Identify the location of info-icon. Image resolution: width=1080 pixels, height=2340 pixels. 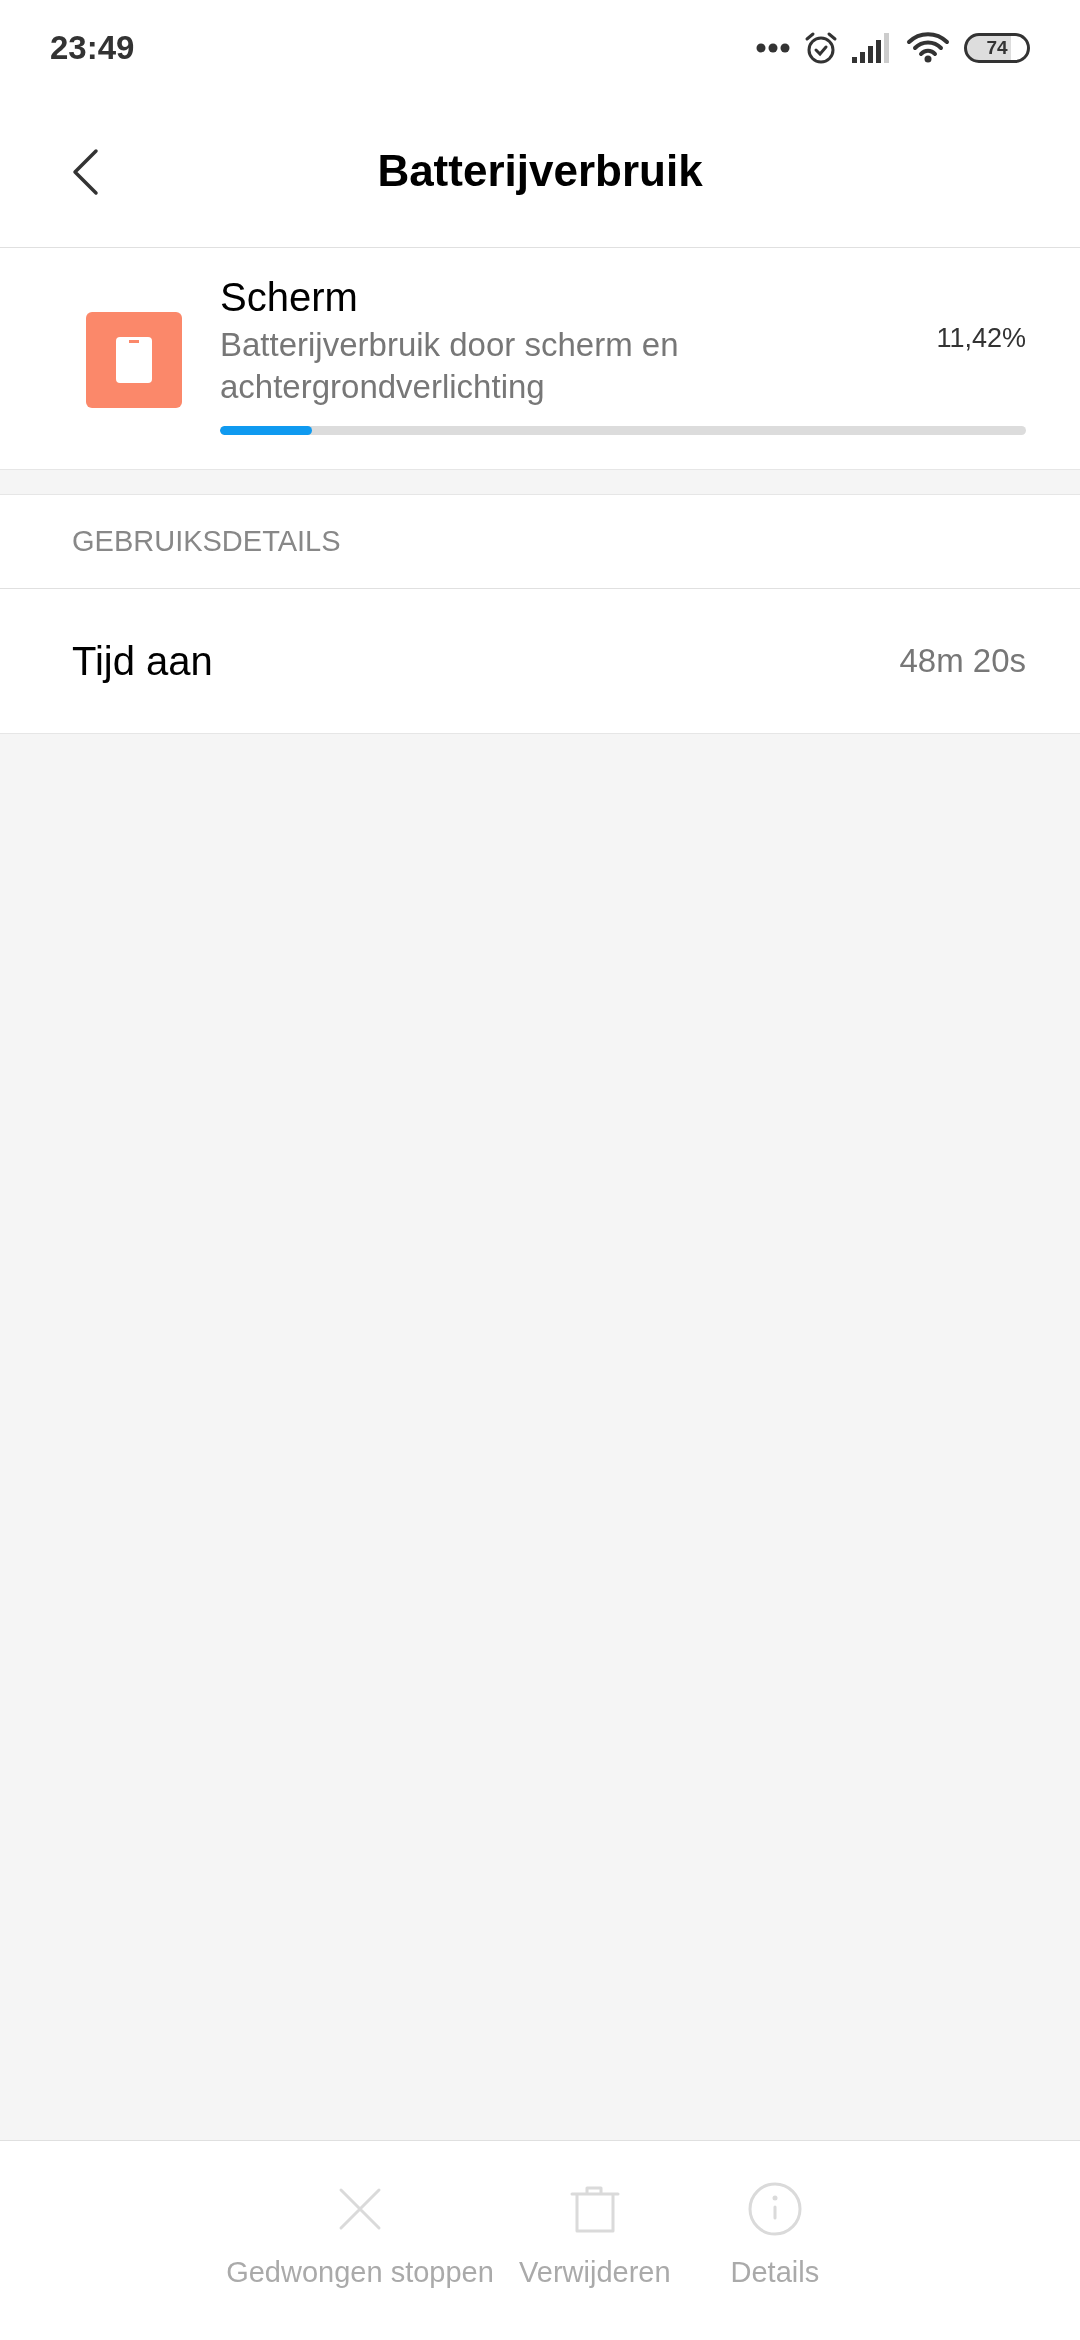
(774, 2209).